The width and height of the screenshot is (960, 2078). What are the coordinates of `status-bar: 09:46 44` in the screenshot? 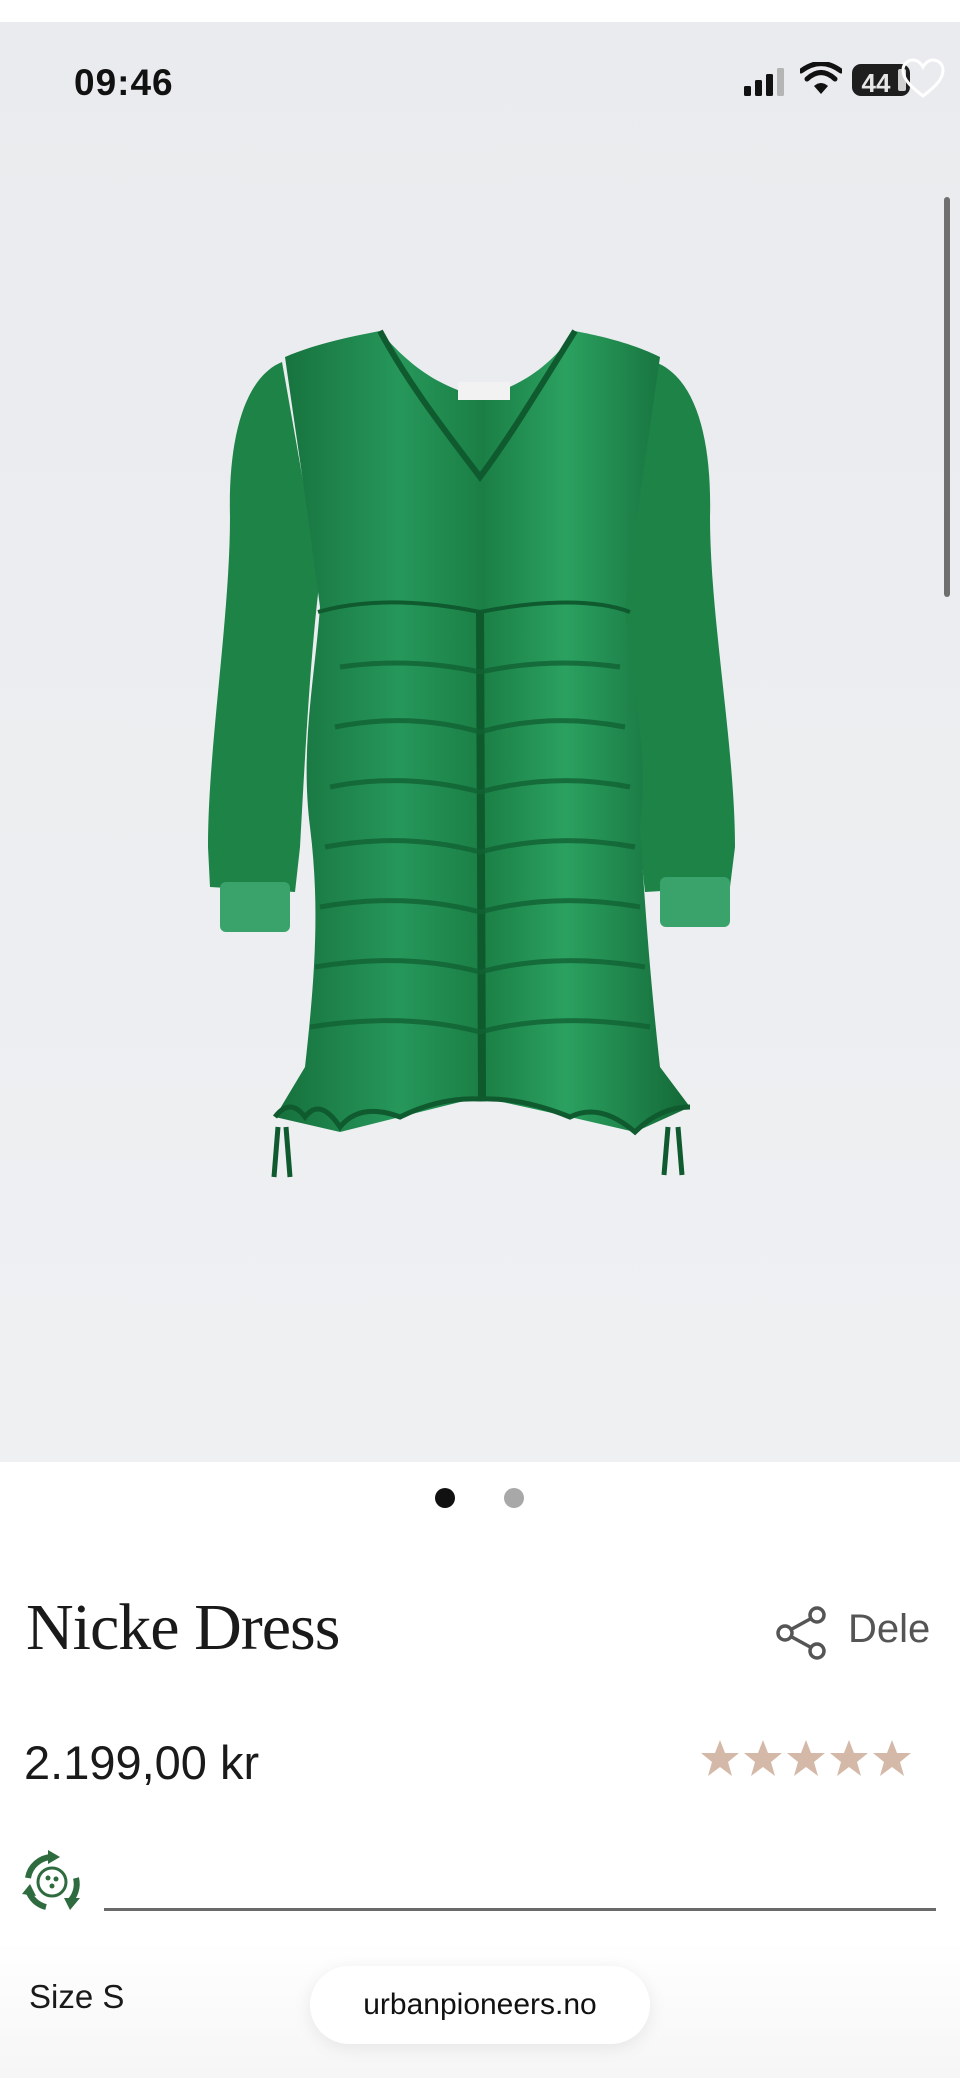 It's located at (480, 62).